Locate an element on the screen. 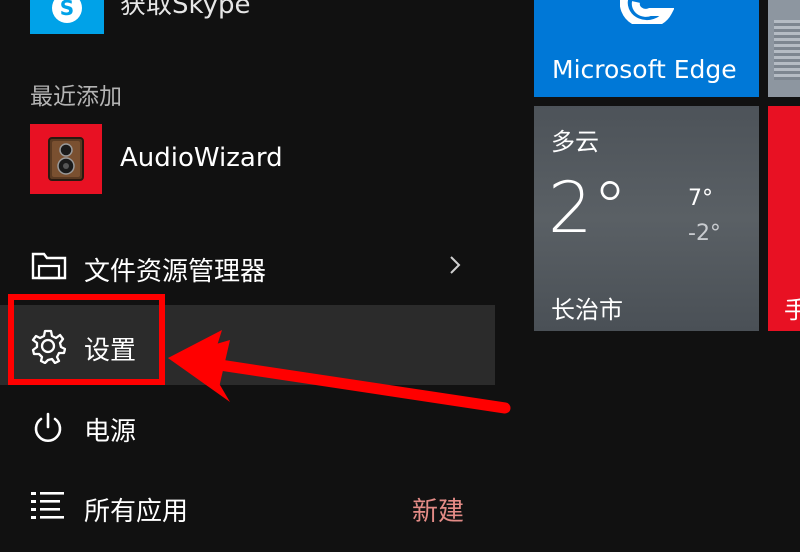  power-icon is located at coordinates (48, 428).